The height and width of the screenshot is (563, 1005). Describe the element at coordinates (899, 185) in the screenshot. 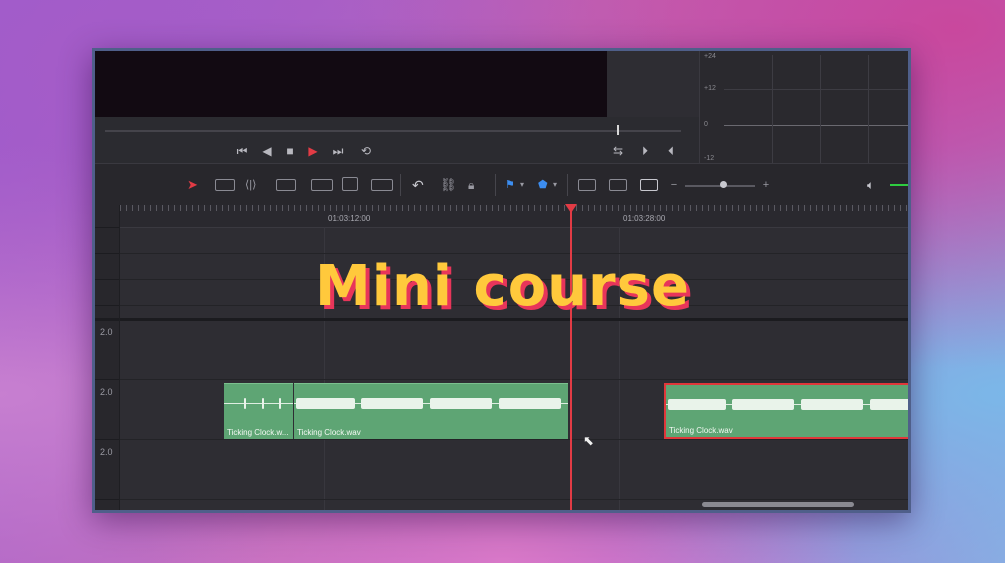

I see `volume-level` at that location.